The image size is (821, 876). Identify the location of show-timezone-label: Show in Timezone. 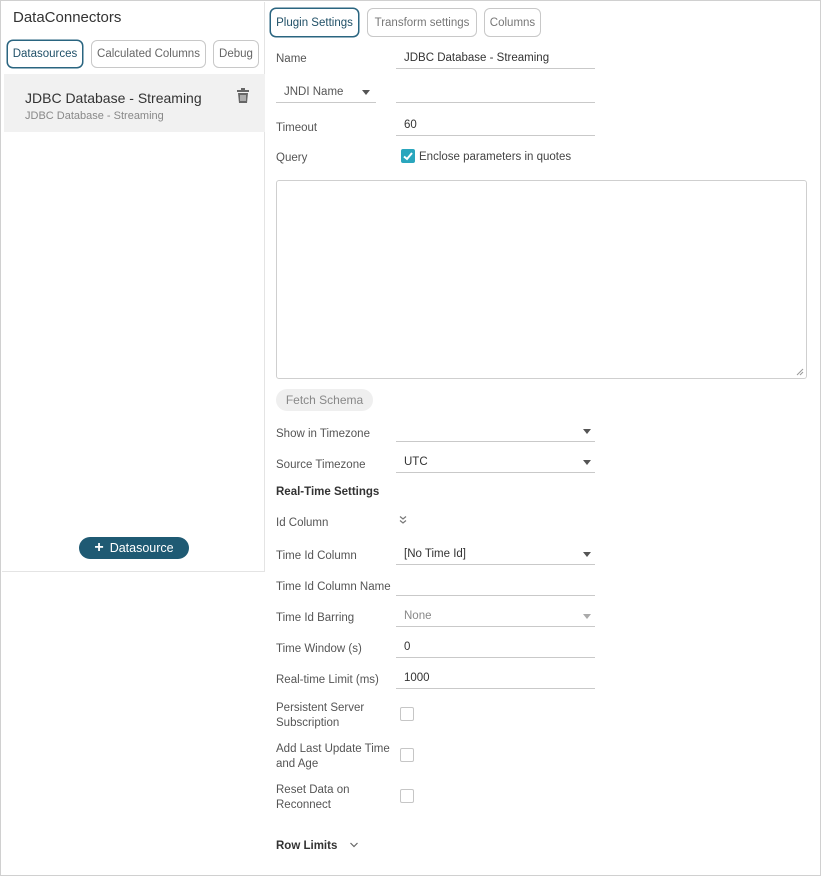
(323, 434).